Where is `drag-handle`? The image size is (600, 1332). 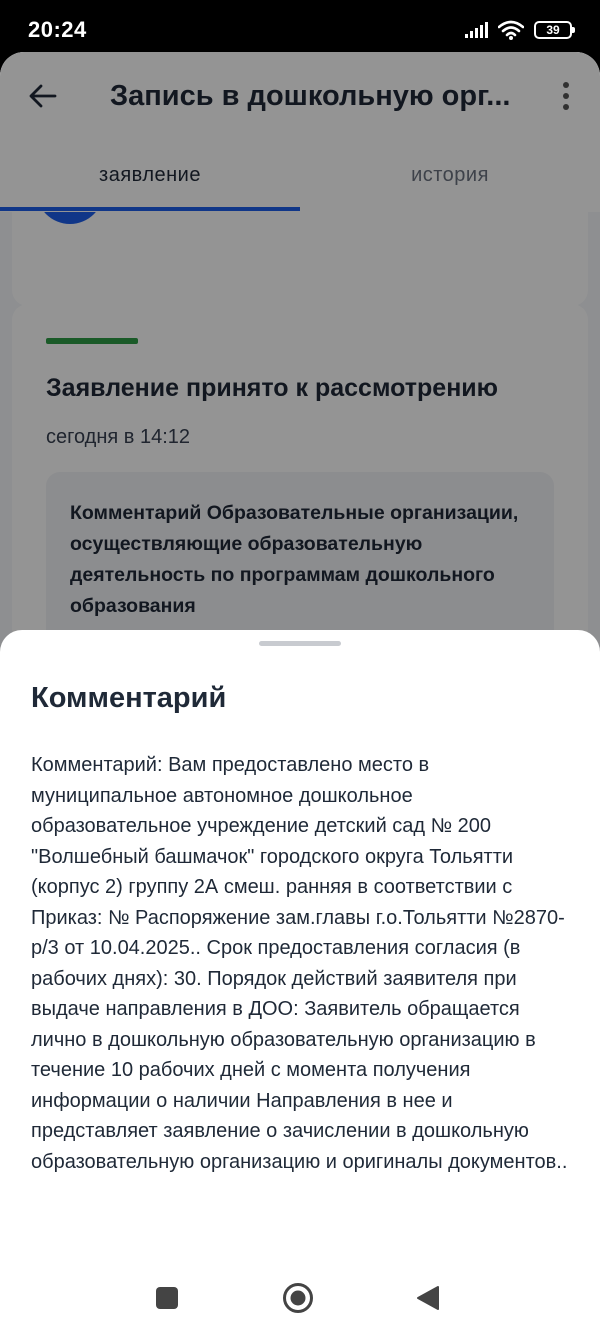
drag-handle is located at coordinates (300, 643).